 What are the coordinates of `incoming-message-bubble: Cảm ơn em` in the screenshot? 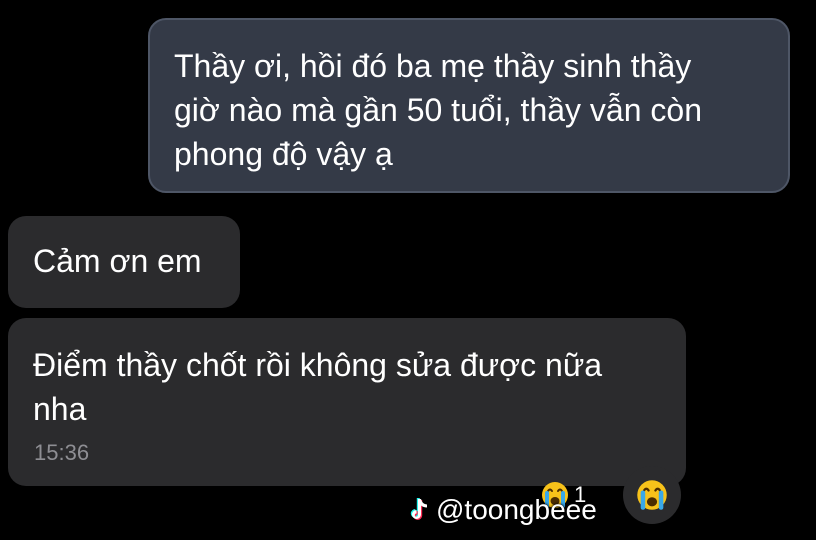 It's located at (124, 262).